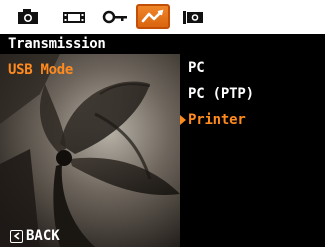 This screenshot has width=325, height=247. I want to click on menu-tab-bar, so click(162, 17).